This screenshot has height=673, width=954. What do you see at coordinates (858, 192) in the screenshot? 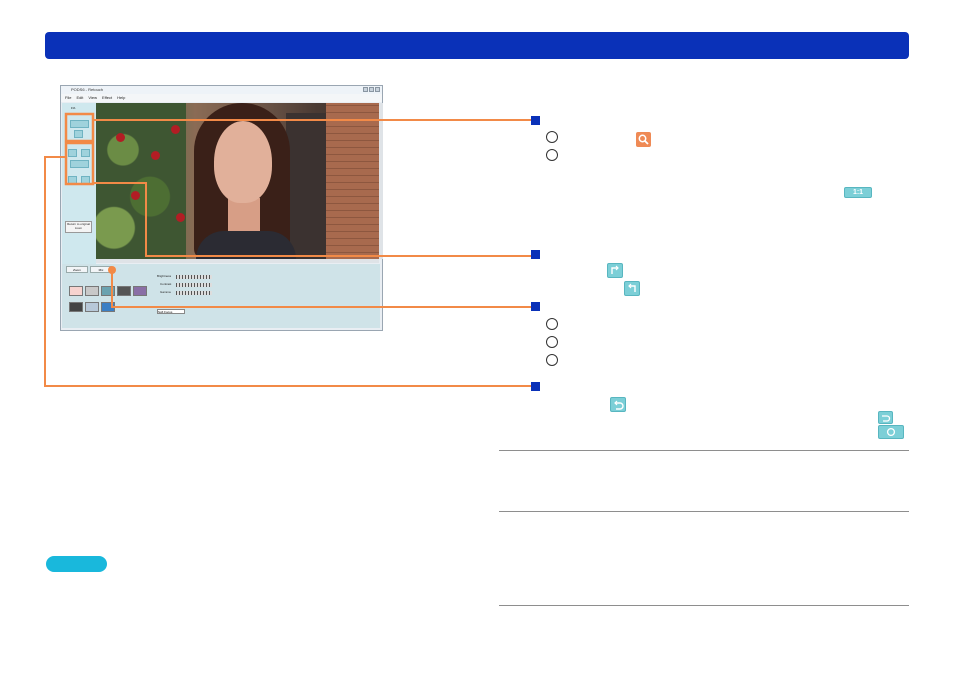
I see `actual-size-icon: 1:1` at bounding box center [858, 192].